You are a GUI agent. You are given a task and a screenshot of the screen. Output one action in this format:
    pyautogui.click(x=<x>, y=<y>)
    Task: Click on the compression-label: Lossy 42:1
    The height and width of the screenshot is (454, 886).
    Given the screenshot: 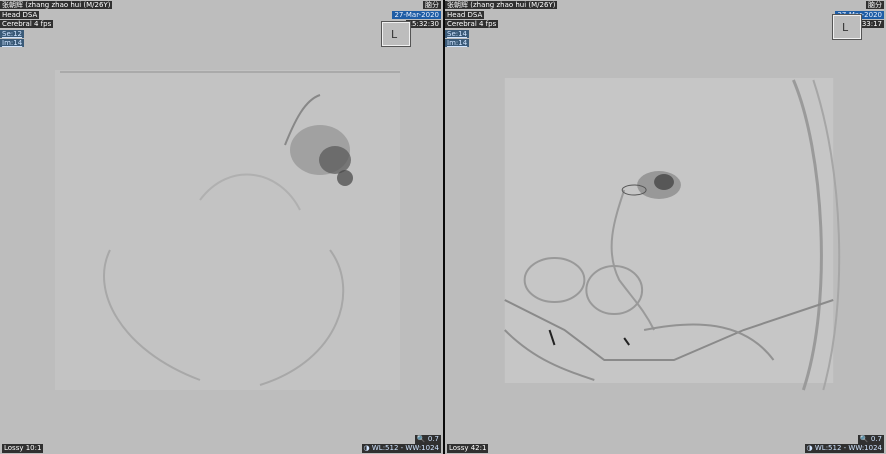 What is the action you would take?
    pyautogui.click(x=468, y=448)
    